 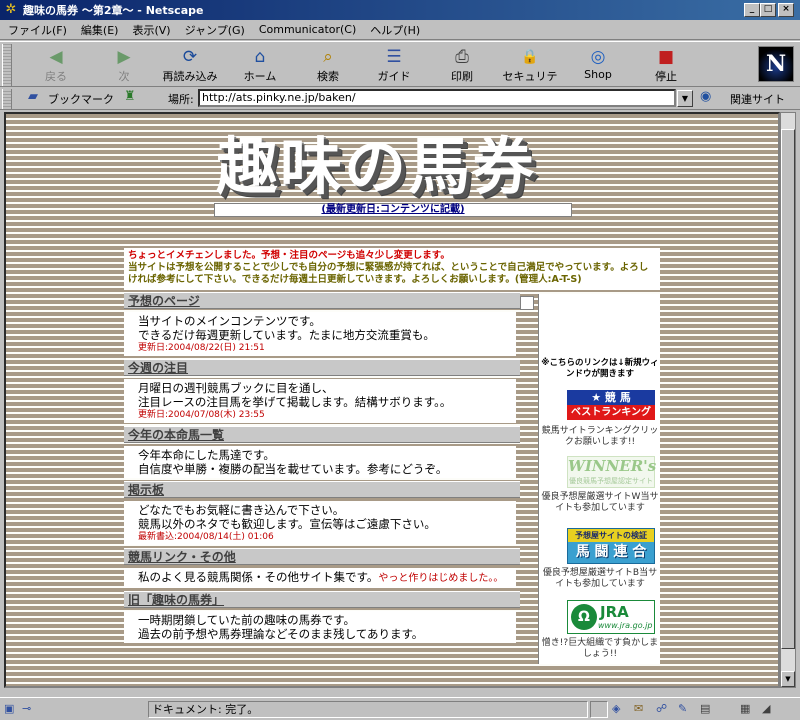 I want to click on banner-text: www.jra.go.jp, so click(x=625, y=625).